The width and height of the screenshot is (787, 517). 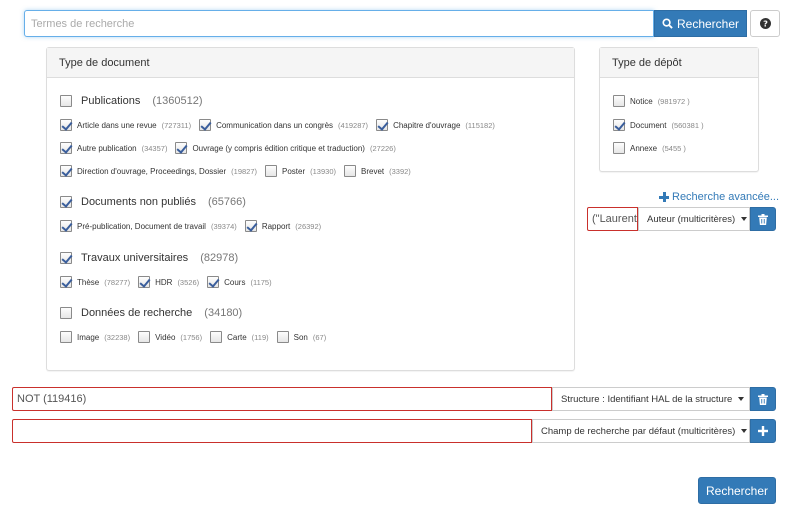 What do you see at coordinates (154, 148) in the screenshot?
I see `option-count: (34357)` at bounding box center [154, 148].